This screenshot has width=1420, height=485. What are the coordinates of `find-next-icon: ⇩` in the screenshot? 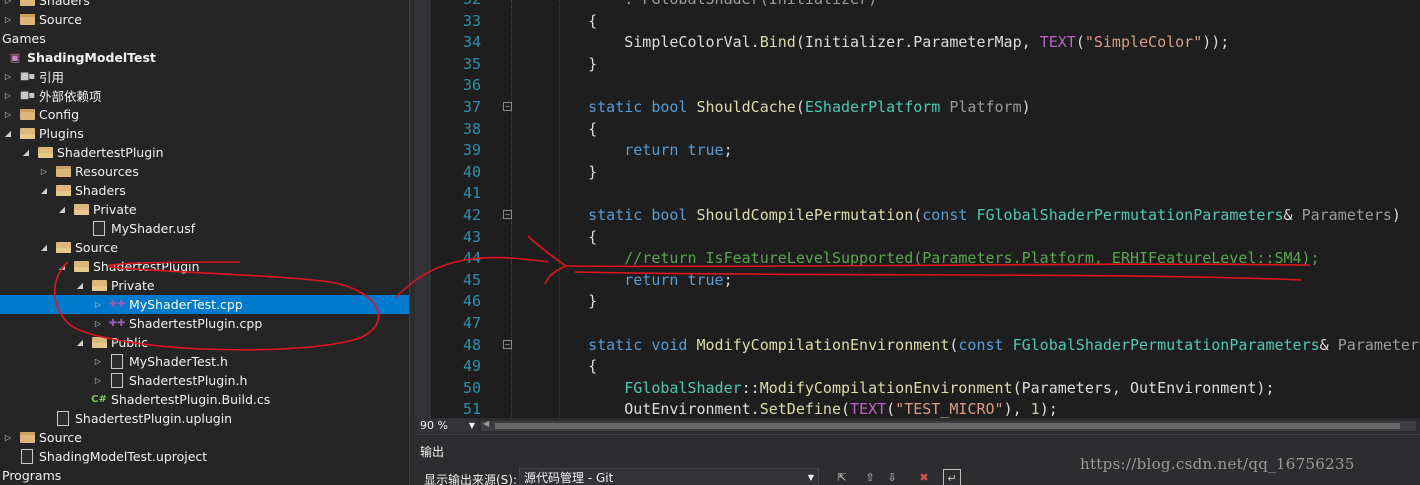 It's located at (892, 477).